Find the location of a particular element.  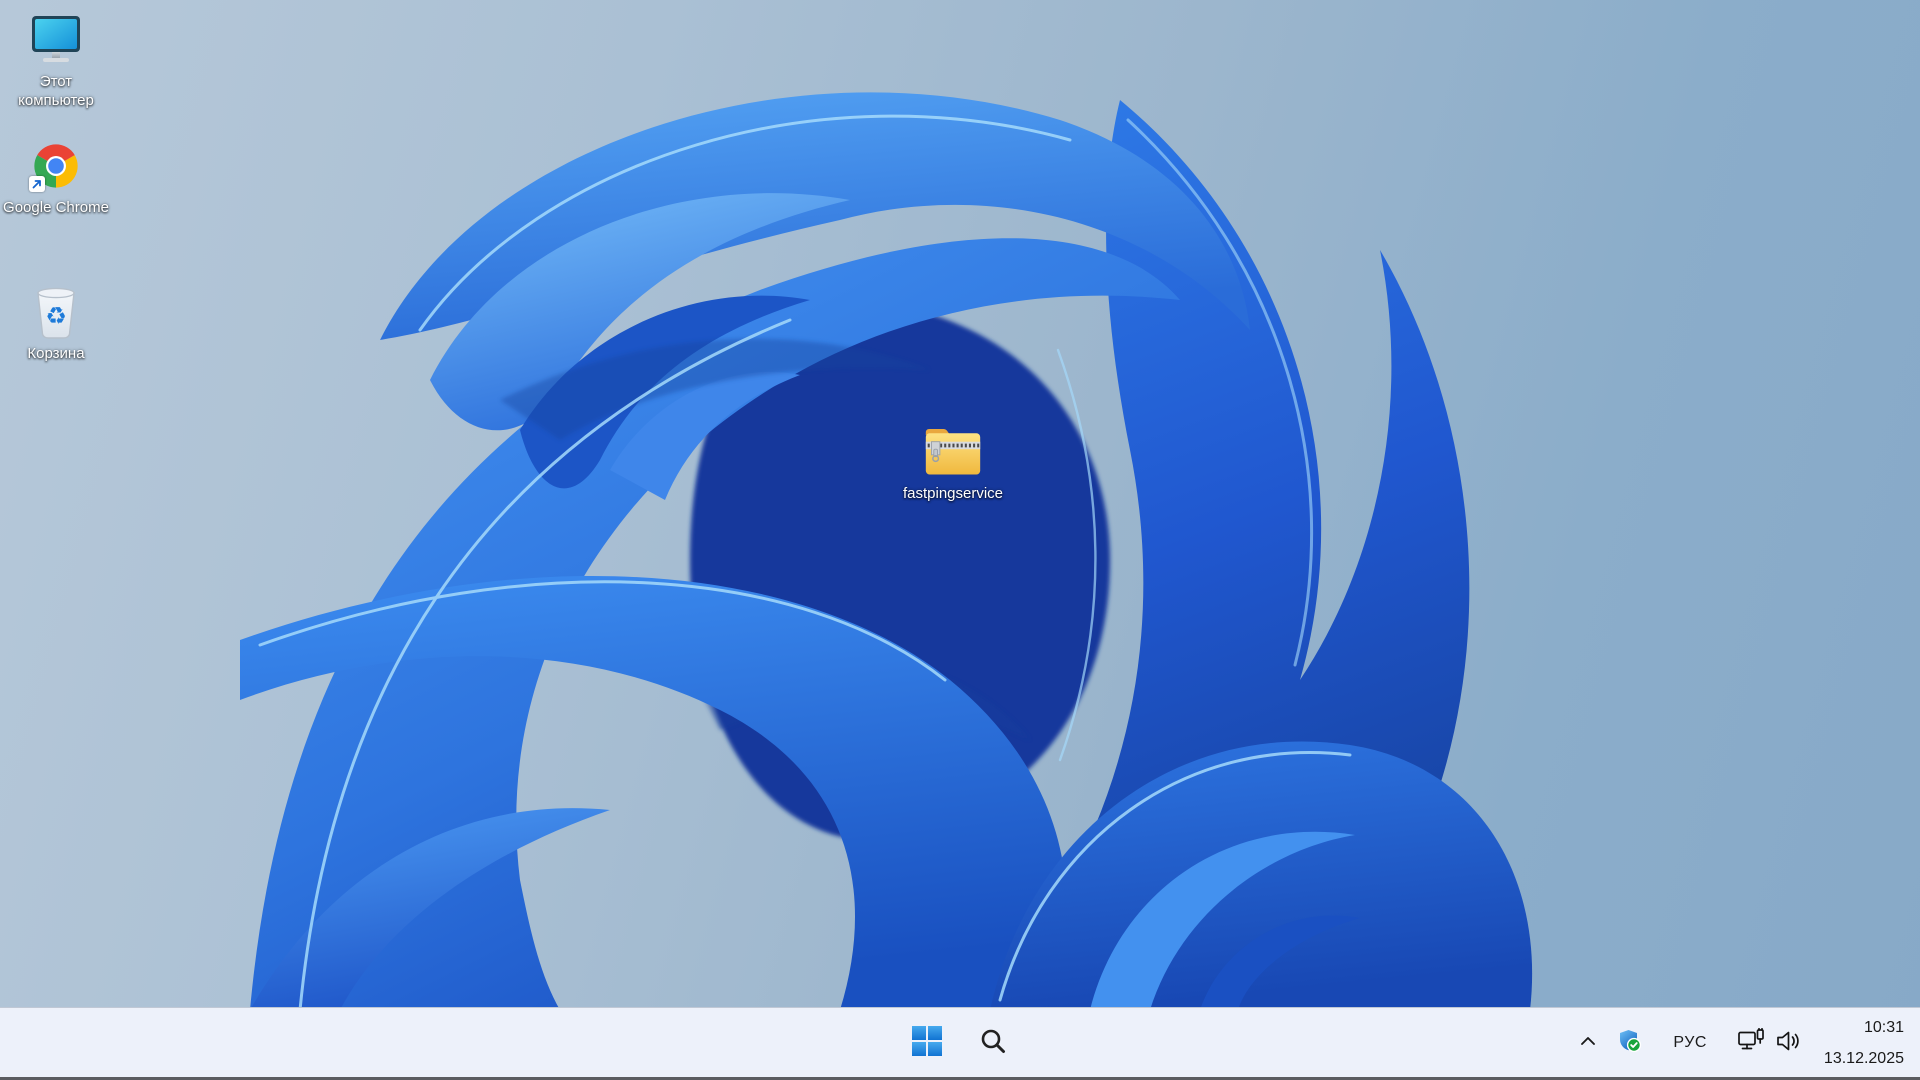

tray-overflow-button is located at coordinates (1588, 1043).